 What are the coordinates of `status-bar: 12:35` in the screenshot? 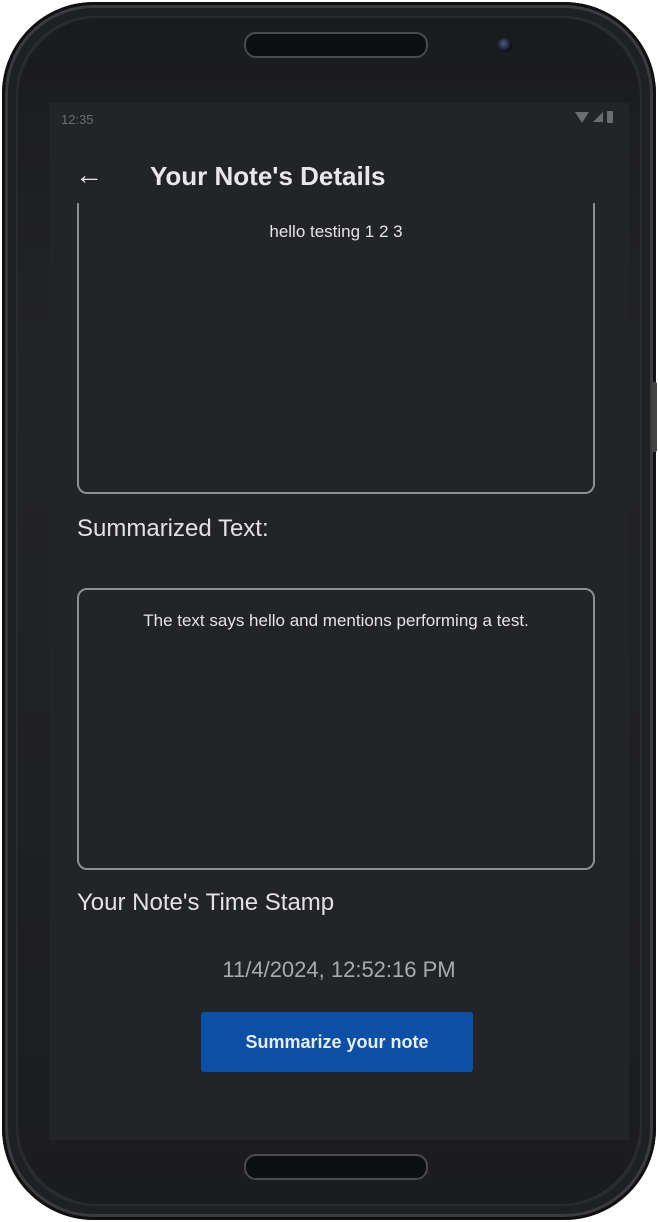 It's located at (339, 120).